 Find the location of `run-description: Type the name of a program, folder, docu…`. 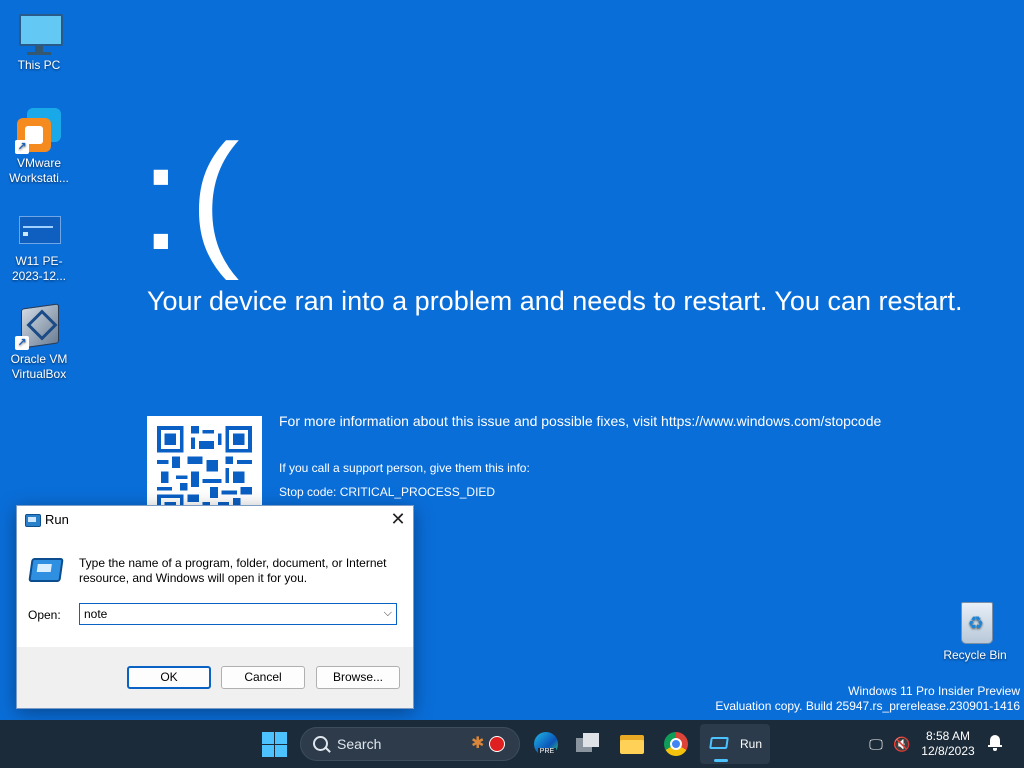

run-description: Type the name of a program, folder, docu… is located at coordinates (233, 570).